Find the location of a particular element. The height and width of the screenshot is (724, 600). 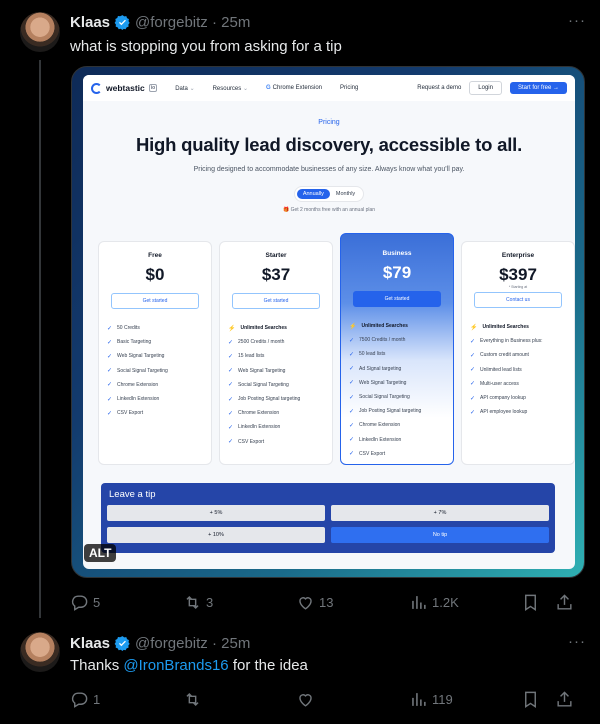

nav-data: Data ⌄ is located at coordinates (185, 88).